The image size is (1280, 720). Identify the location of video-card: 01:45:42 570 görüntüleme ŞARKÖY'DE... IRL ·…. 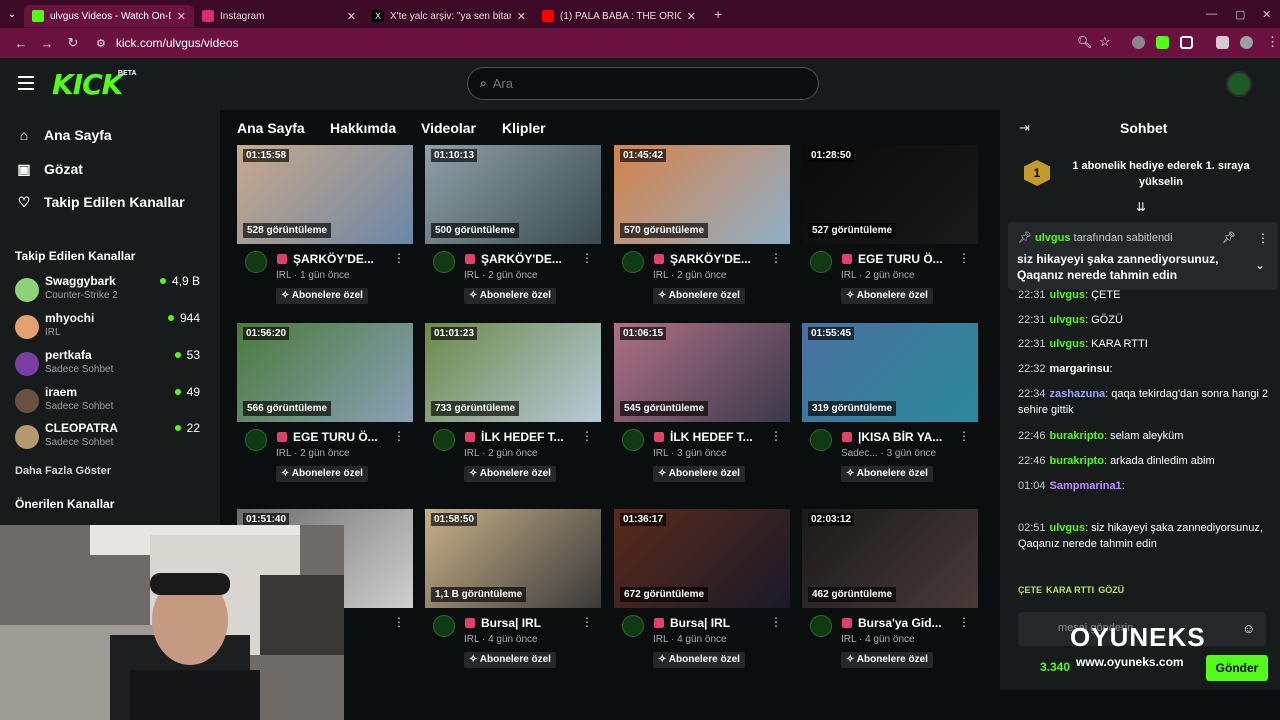
(702, 232).